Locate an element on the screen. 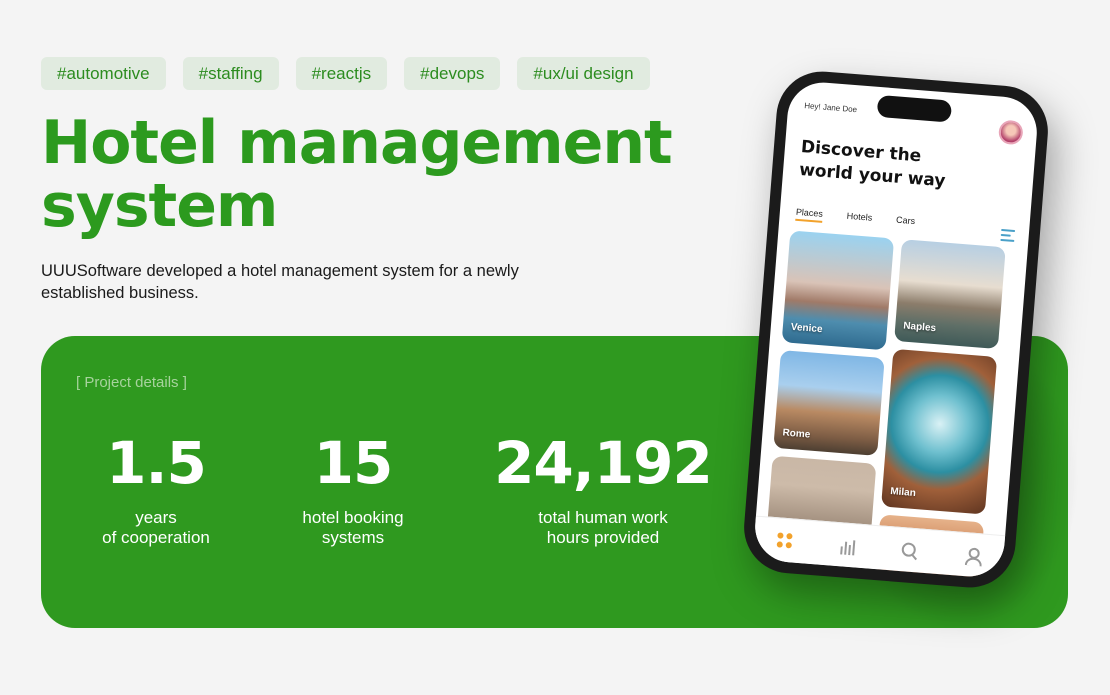 The image size is (1110, 695). stat-hours-value: 24,192 is located at coordinates (603, 463).